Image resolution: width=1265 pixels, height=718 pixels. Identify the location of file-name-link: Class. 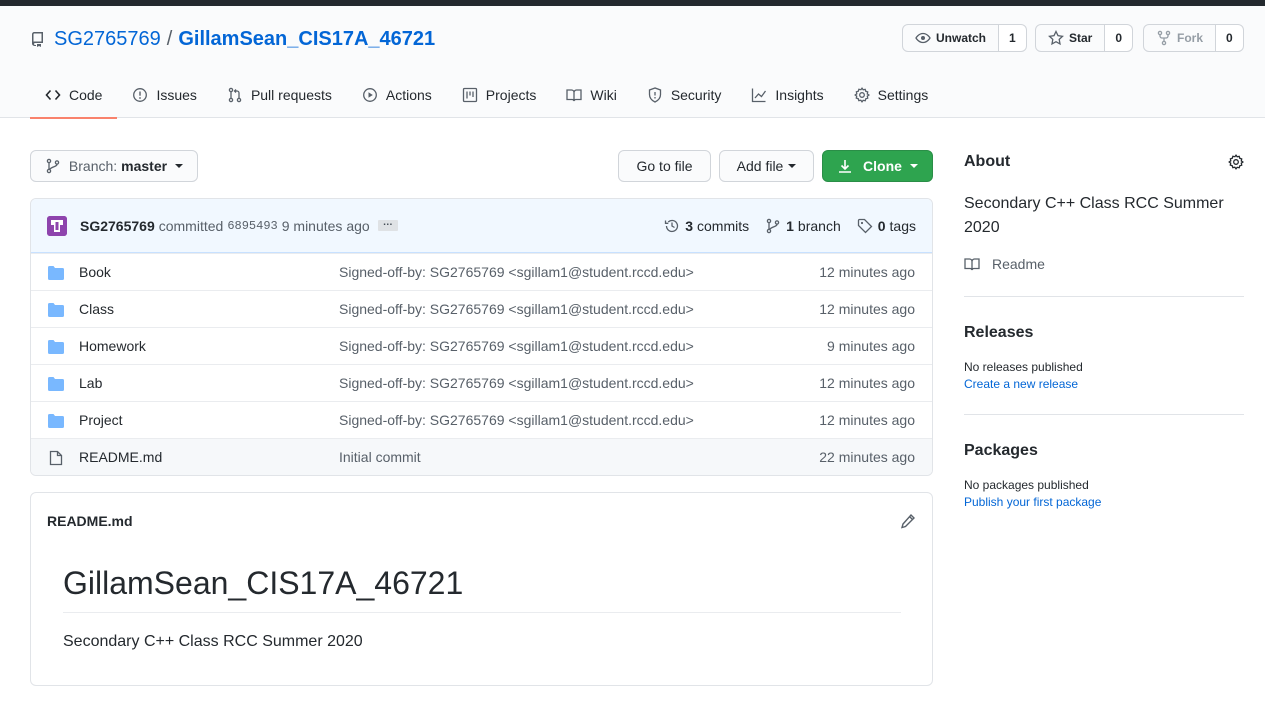
(96, 309).